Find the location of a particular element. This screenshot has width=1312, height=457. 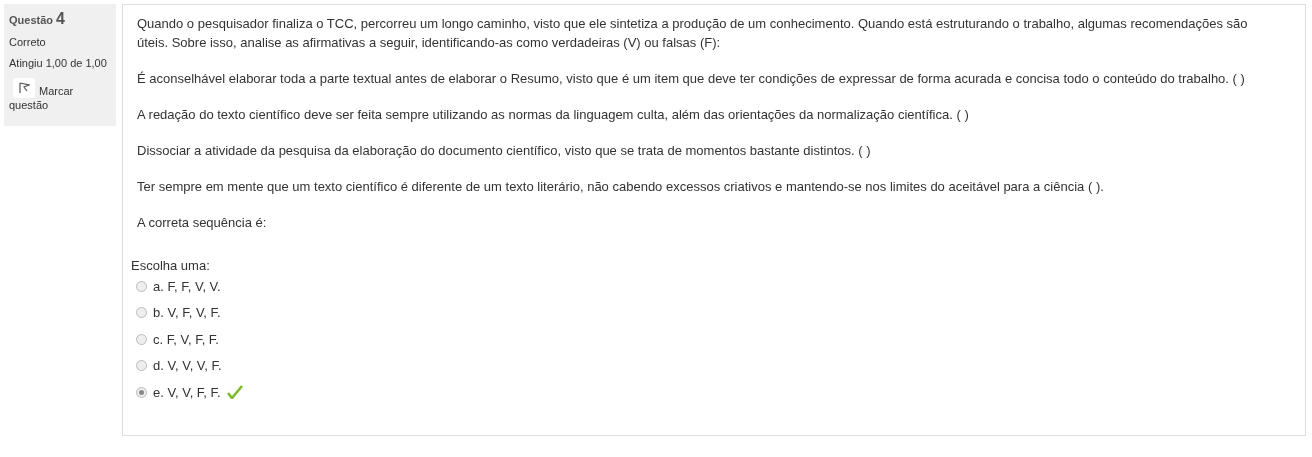

question-paragraph: É aconselhável elaborar toda a parte textual antes de elaborar o Resumo, visto que é um item que deve ter condições de expressar de forma acurada e concisa todo o conteúdo do trabalho. ( ) is located at coordinates (691, 79).